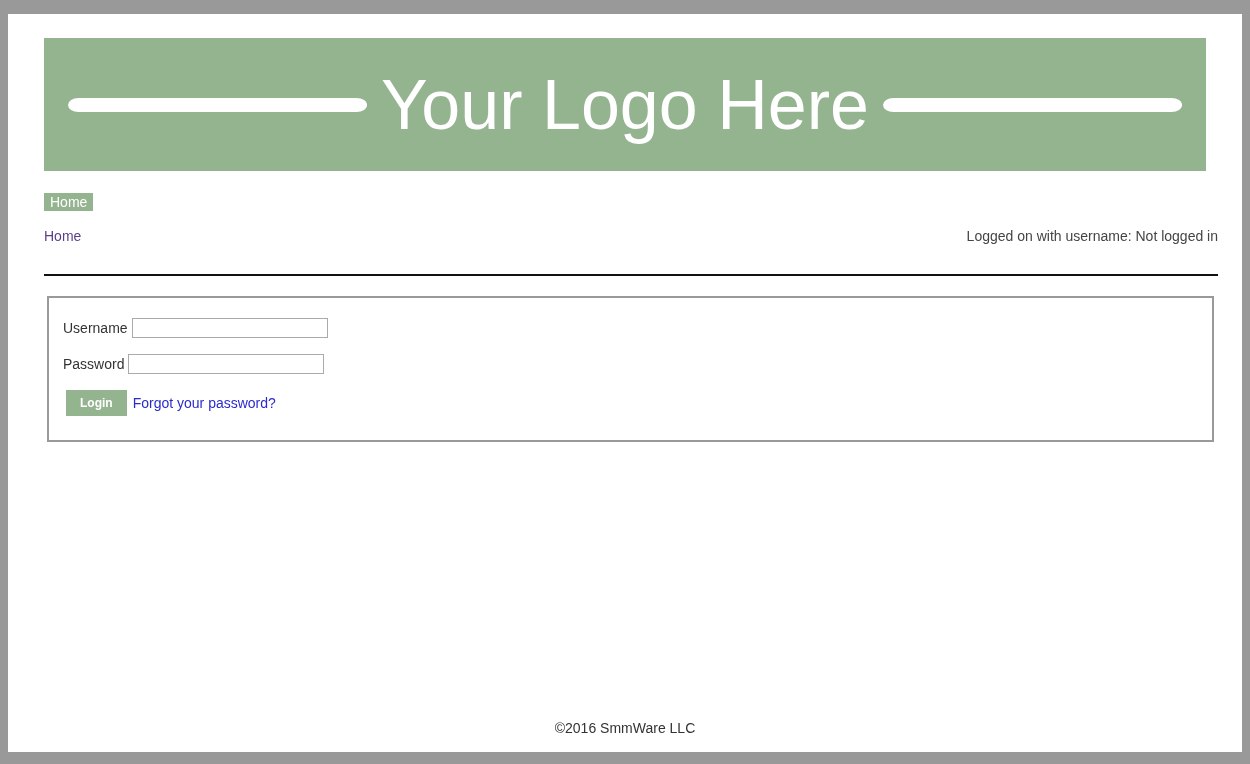 This screenshot has width=1250, height=764. Describe the element at coordinates (625, 104) in the screenshot. I see `logo-text: Your Logo Here` at that location.